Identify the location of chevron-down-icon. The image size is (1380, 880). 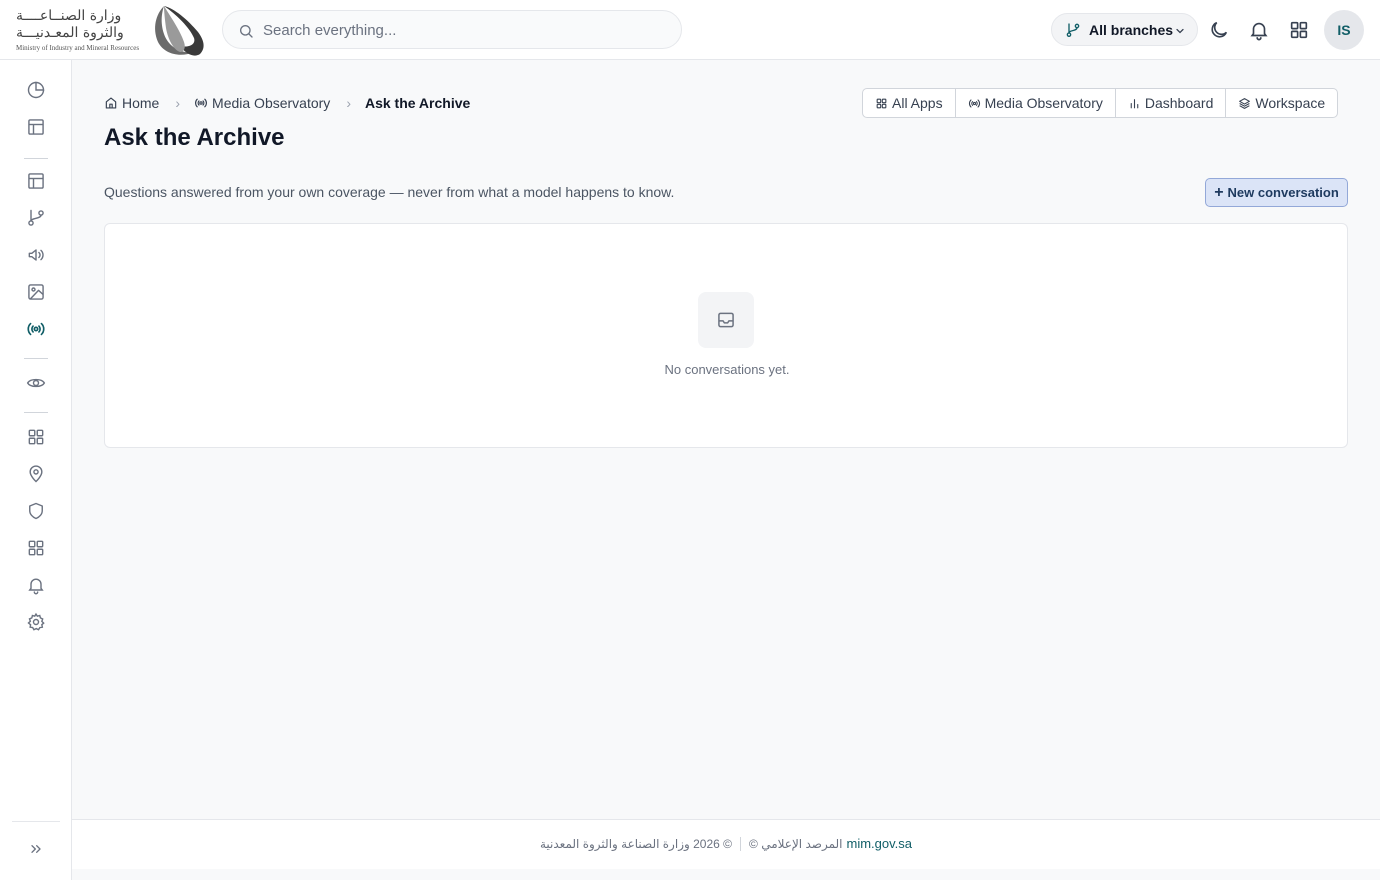
(1180, 31).